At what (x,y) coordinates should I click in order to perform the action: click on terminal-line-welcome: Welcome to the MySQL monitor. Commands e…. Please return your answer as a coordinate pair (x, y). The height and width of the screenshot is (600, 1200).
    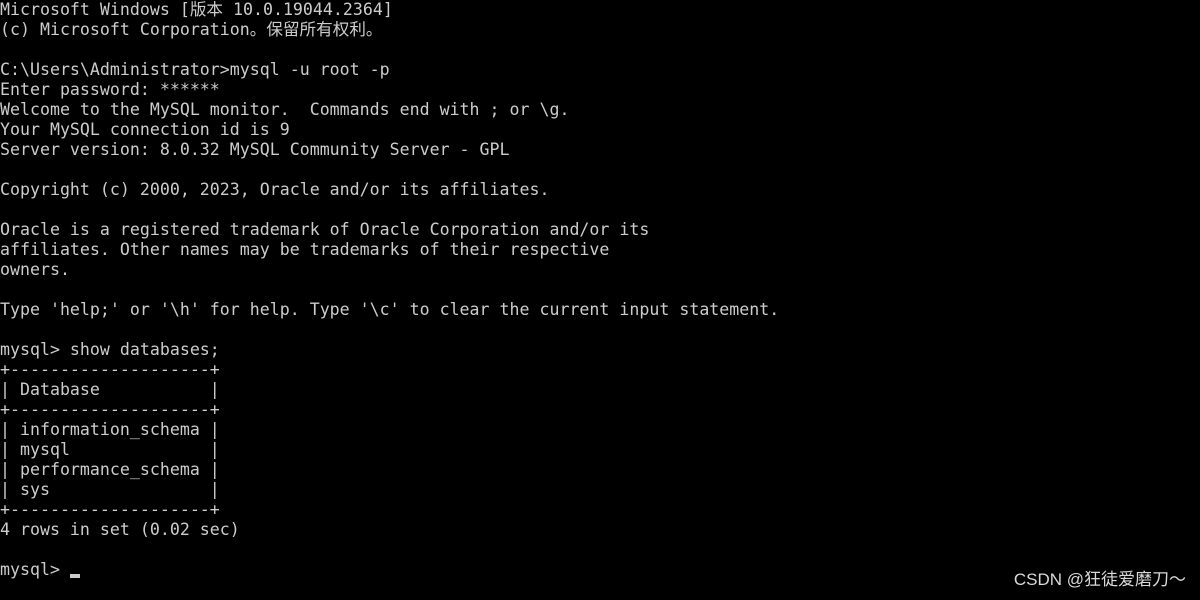
    Looking at the image, I should click on (285, 109).